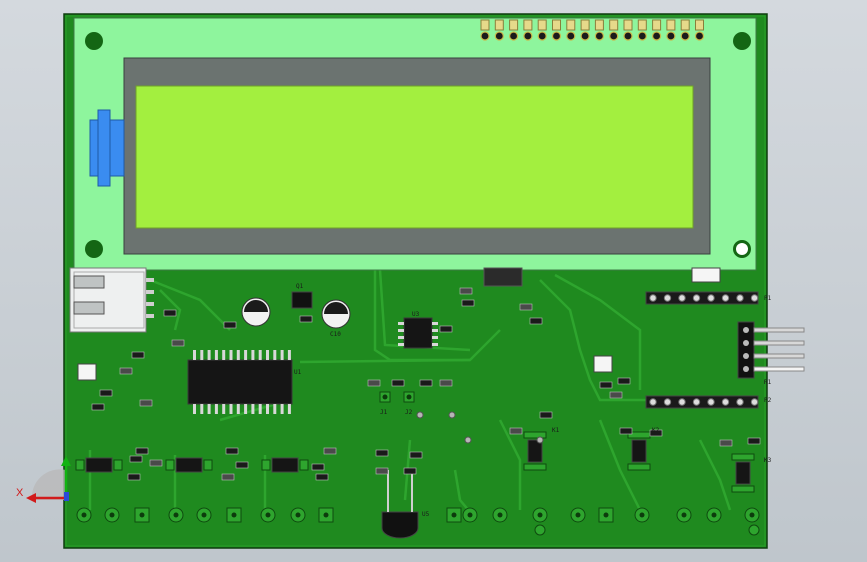 The image size is (867, 562). I want to click on usb-slot-top, so click(89, 282).